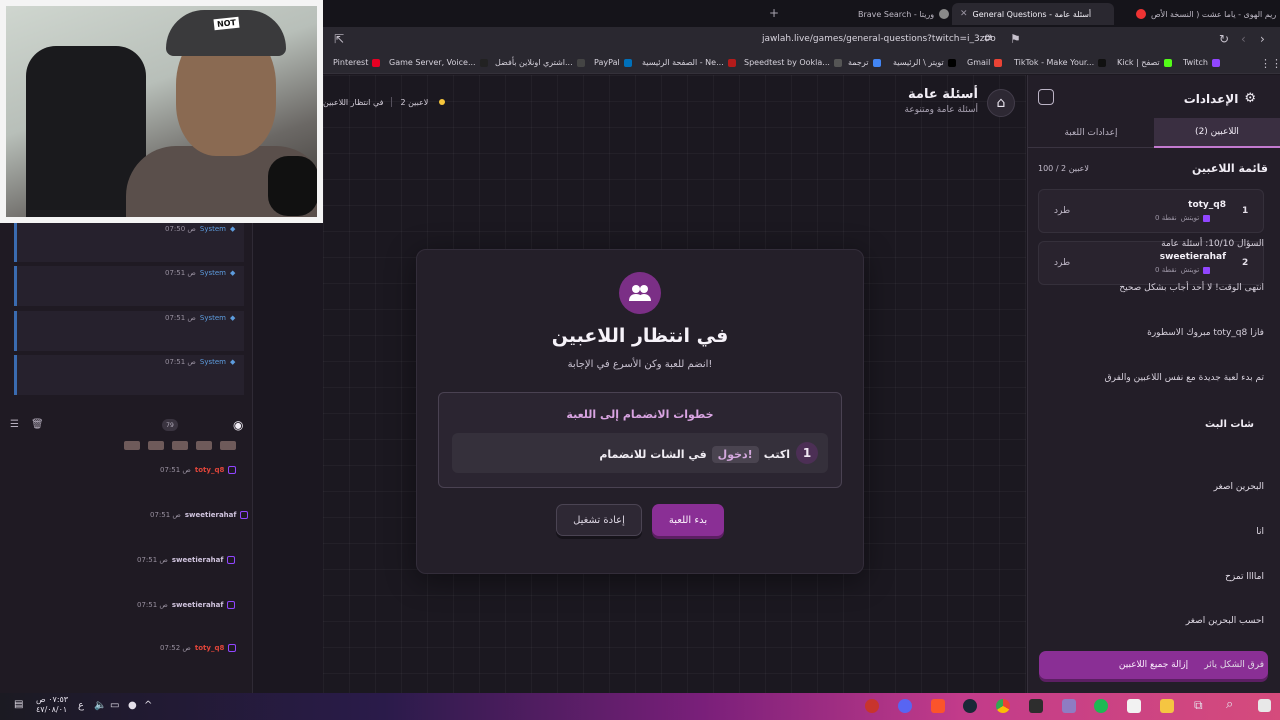 The image size is (1280, 720). Describe the element at coordinates (905, 706) in the screenshot. I see `discord-icon` at that location.